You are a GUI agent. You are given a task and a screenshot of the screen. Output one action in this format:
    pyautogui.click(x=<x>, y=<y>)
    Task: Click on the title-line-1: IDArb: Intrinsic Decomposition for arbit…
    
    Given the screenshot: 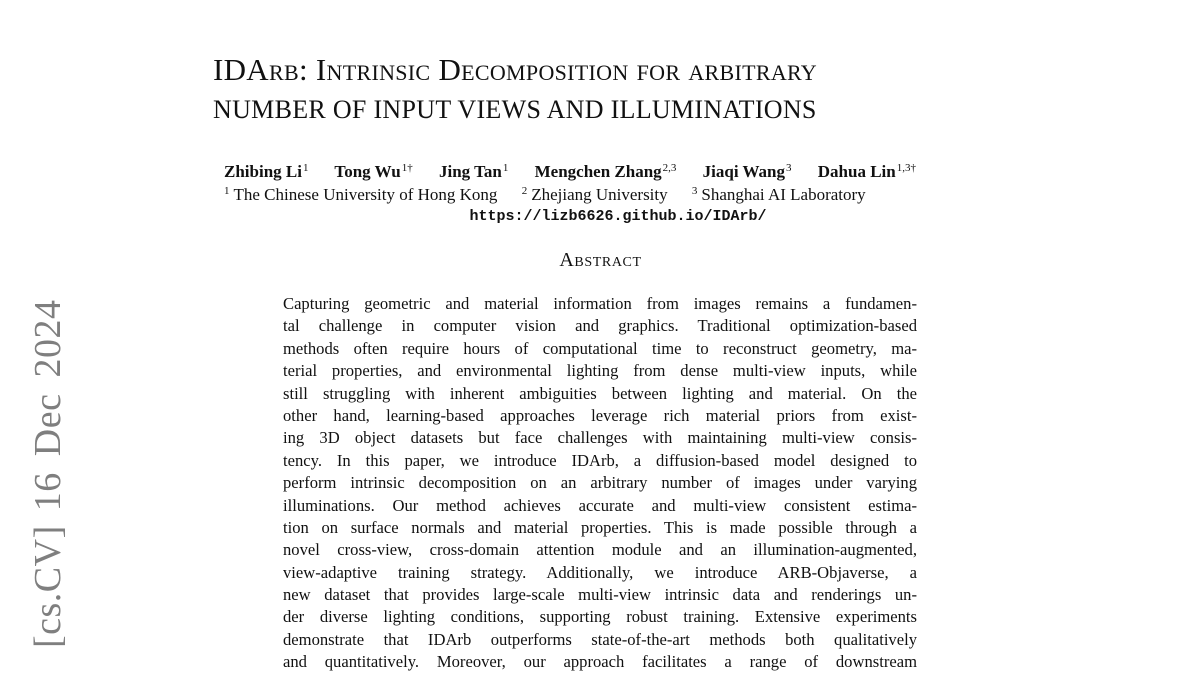 What is the action you would take?
    pyautogui.click(x=613, y=70)
    